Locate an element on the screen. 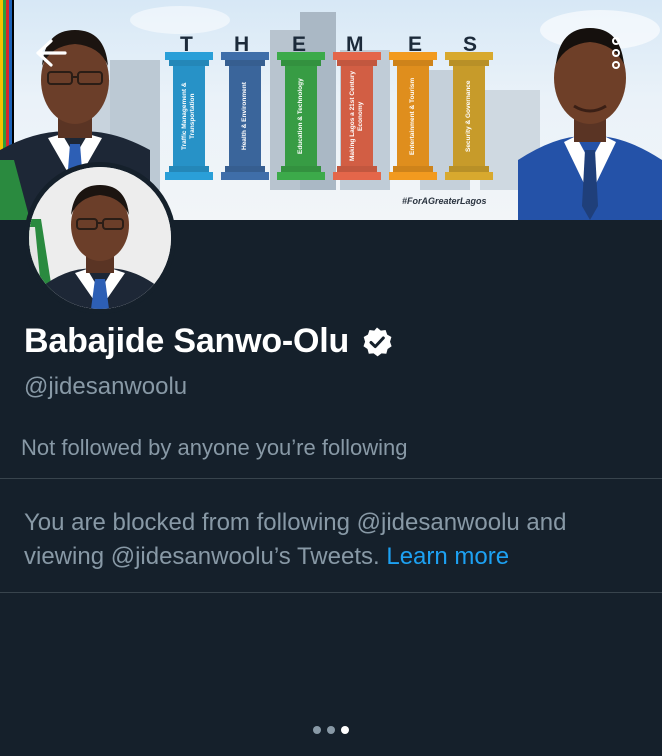 This screenshot has width=662, height=756. back-button is located at coordinates (51, 53).